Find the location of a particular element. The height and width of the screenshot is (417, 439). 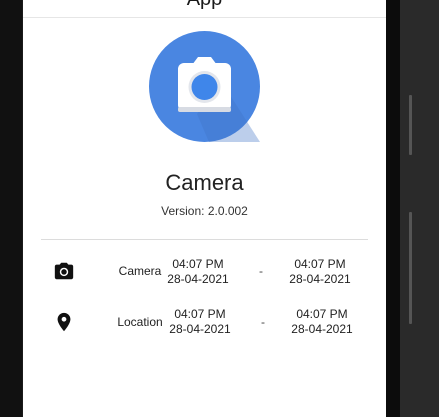

device-bezel-left is located at coordinates (11, 208).